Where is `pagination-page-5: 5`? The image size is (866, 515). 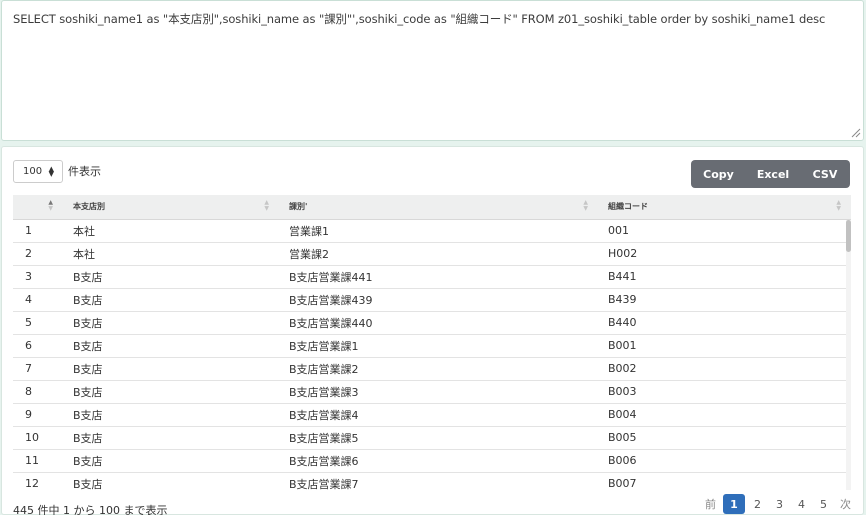 pagination-page-5: 5 is located at coordinates (823, 504).